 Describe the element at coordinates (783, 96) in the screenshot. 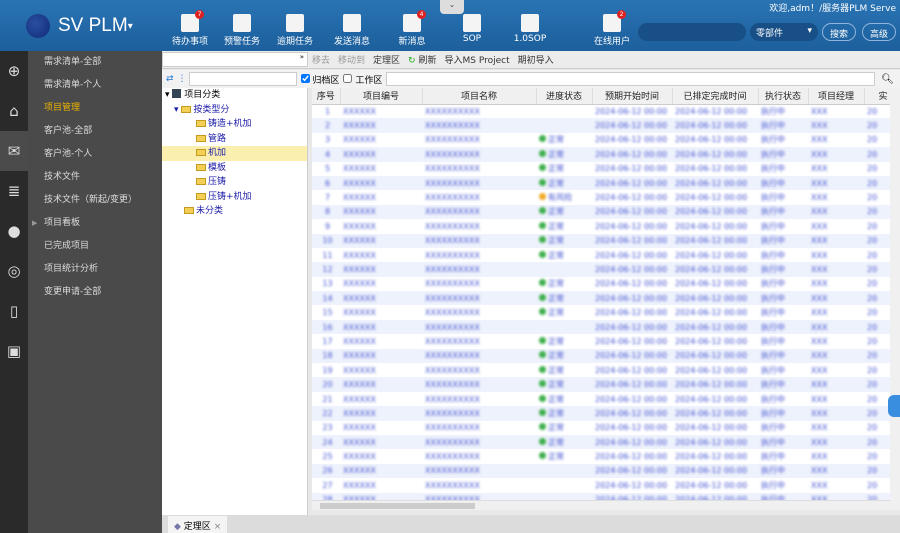

I see `column-header: 执行状态` at that location.